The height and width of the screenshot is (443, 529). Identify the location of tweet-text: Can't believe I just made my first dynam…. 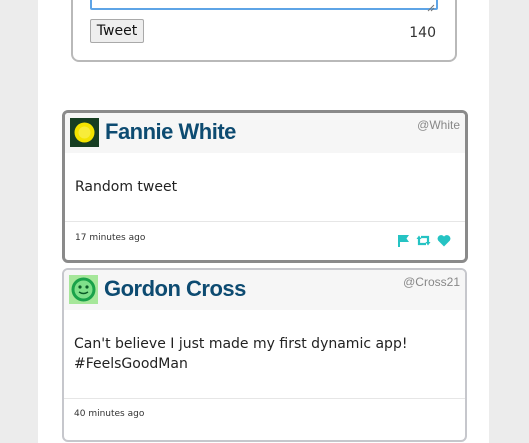
(241, 354).